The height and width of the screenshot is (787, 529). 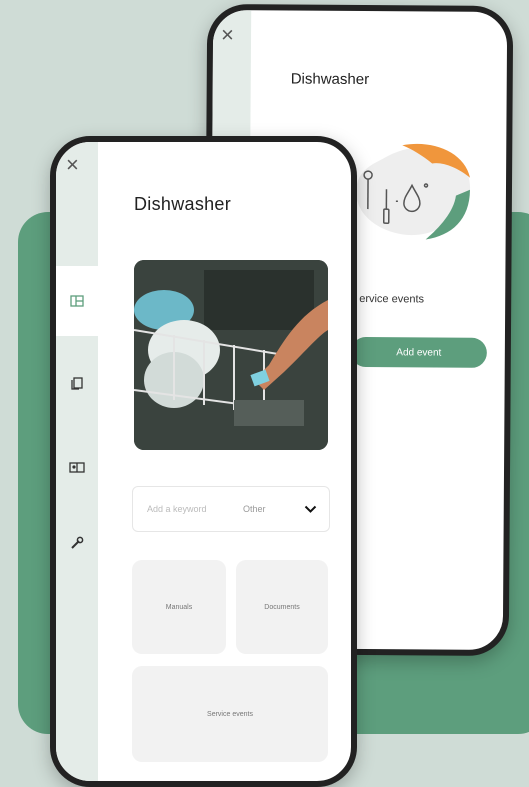 What do you see at coordinates (392, 299) in the screenshot?
I see `service-events-label: ervice events` at bounding box center [392, 299].